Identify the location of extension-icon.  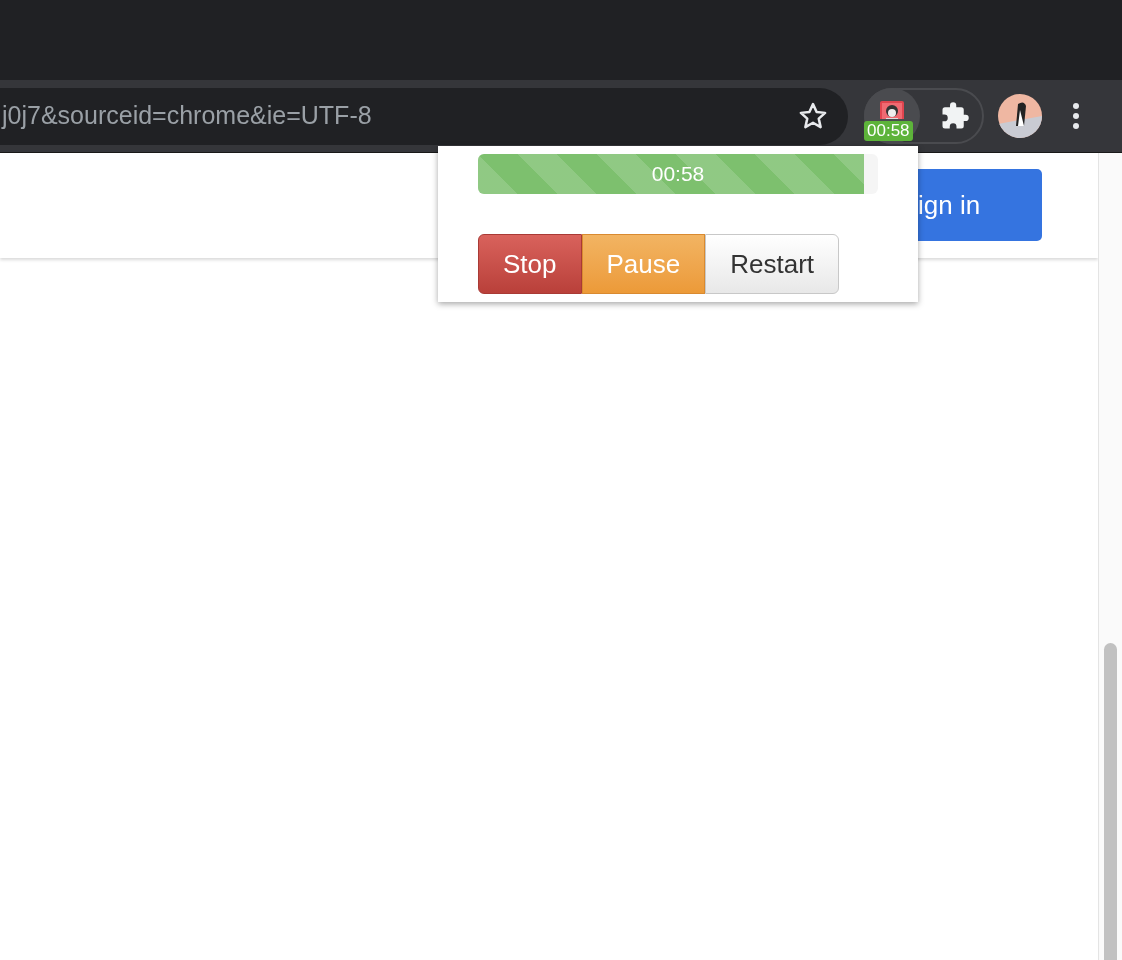
(892, 109).